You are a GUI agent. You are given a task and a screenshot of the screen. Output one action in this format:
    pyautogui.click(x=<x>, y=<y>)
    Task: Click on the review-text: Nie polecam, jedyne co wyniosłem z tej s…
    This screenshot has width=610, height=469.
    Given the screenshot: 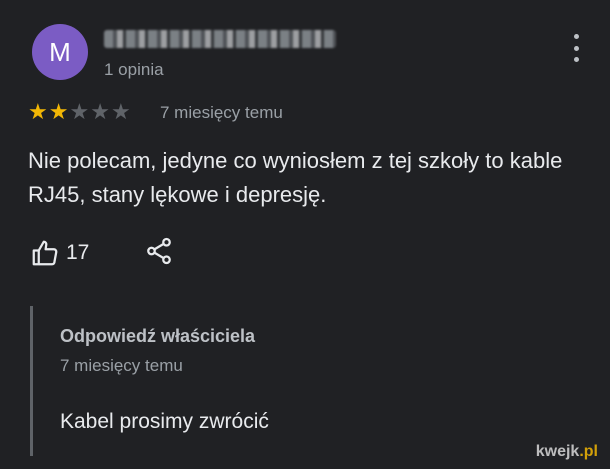 What is the action you would take?
    pyautogui.click(x=295, y=177)
    